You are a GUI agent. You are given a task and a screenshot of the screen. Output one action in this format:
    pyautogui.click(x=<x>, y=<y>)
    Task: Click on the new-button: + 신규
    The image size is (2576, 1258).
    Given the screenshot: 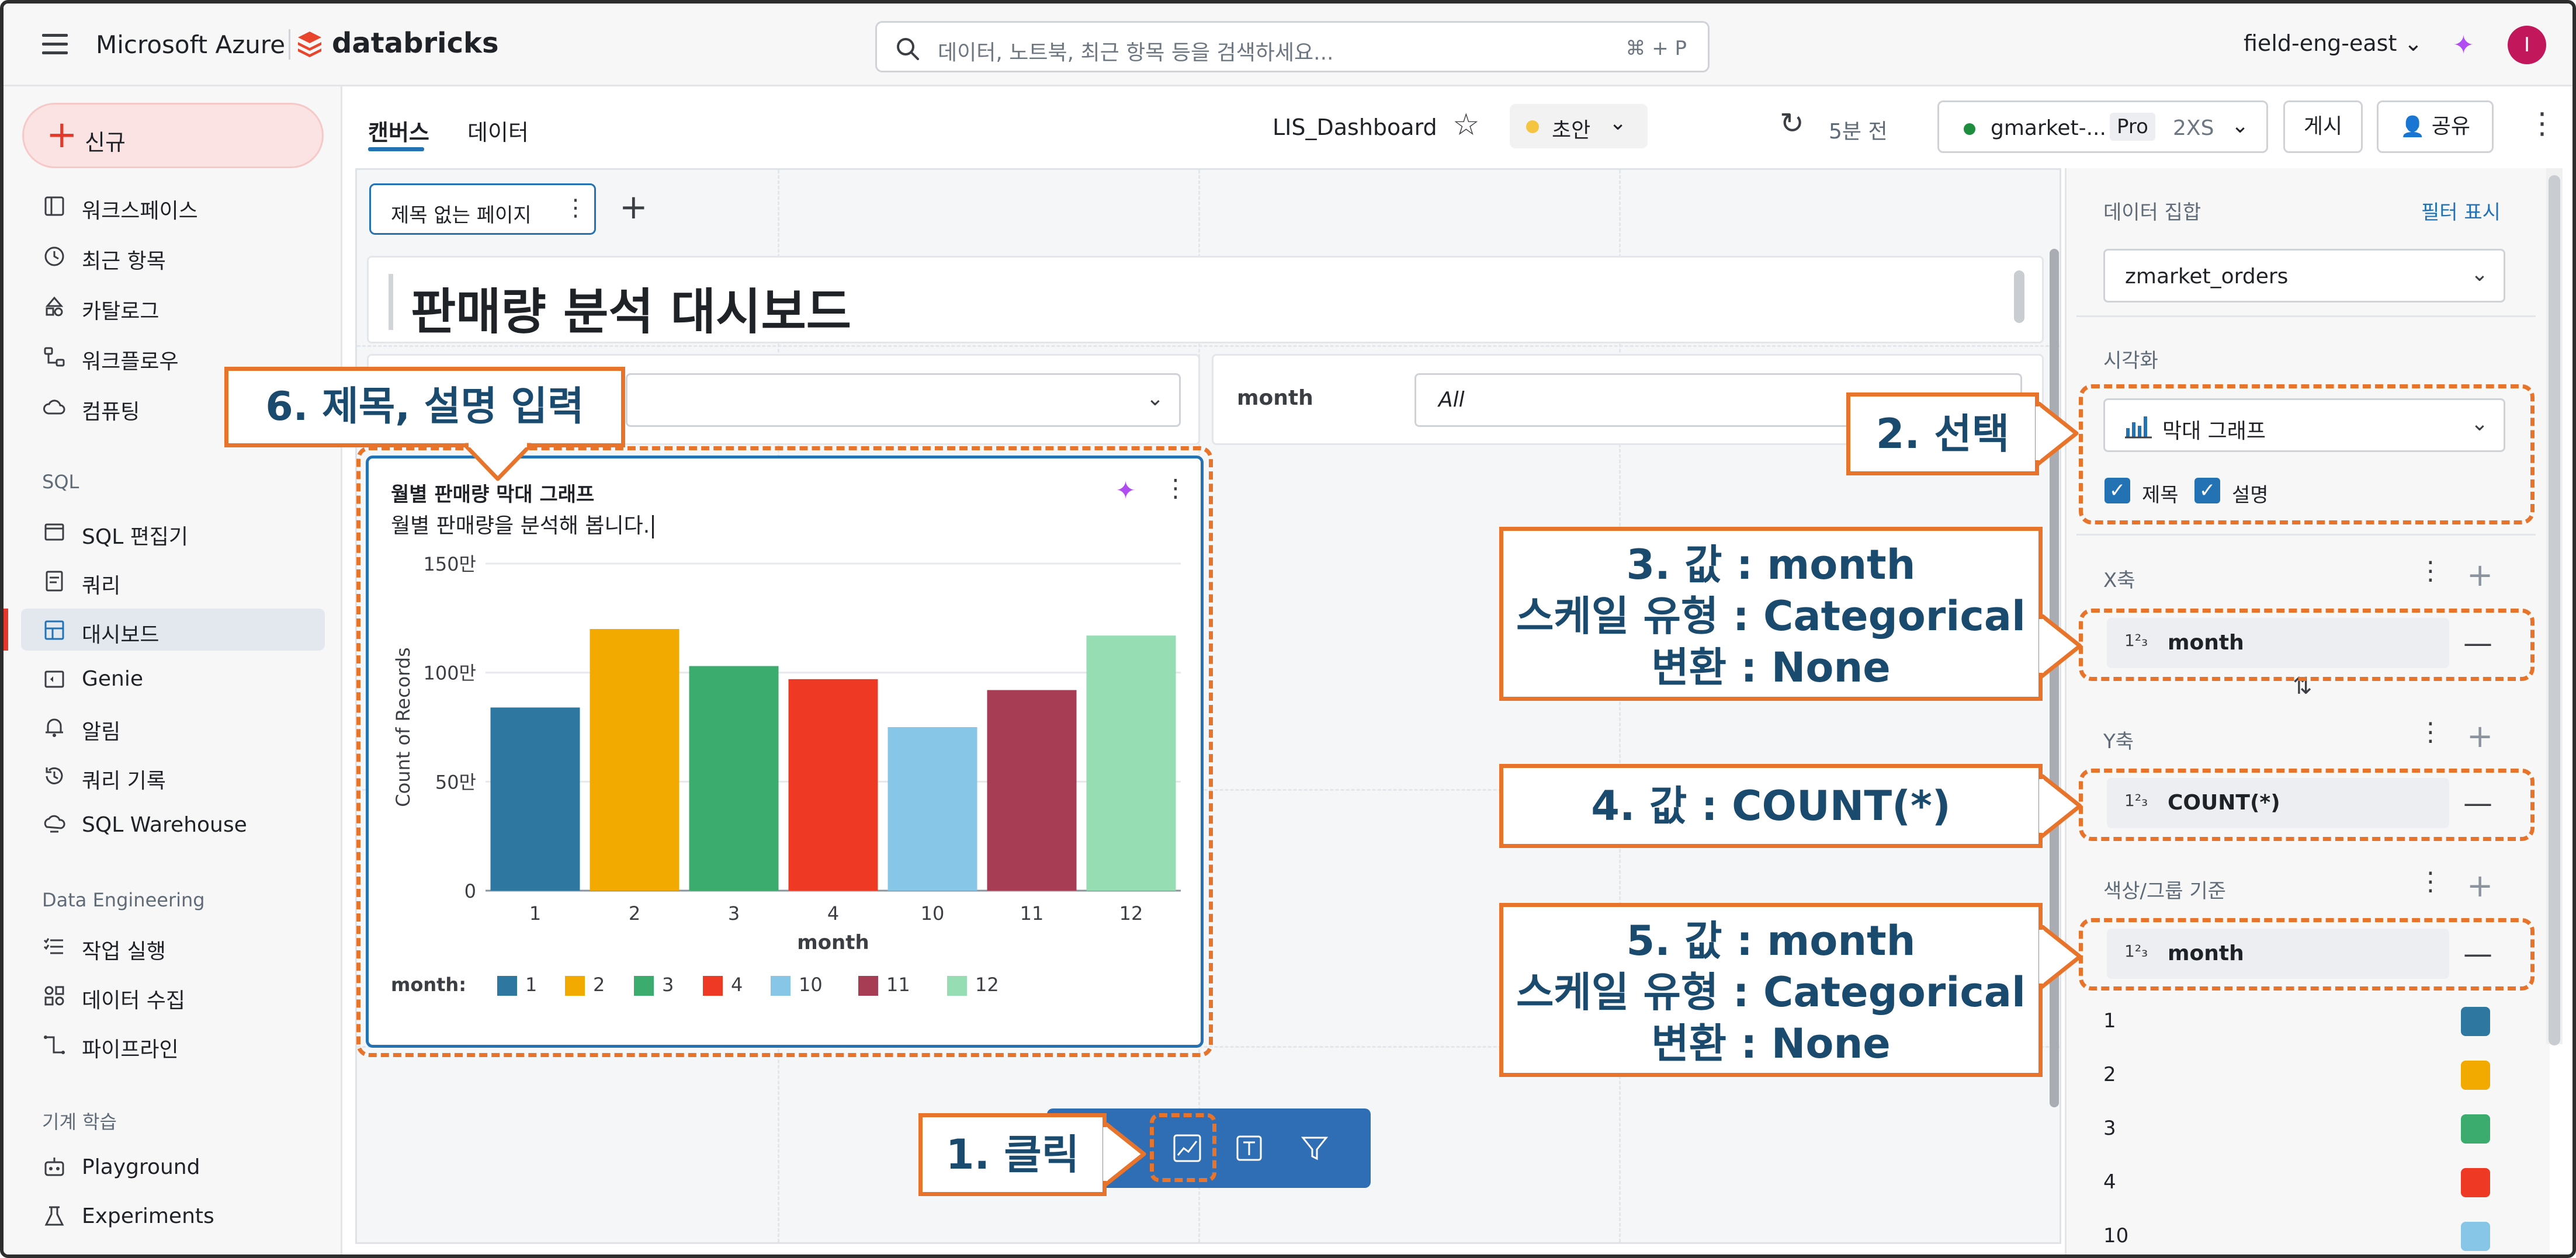 What is the action you would take?
    pyautogui.click(x=173, y=135)
    